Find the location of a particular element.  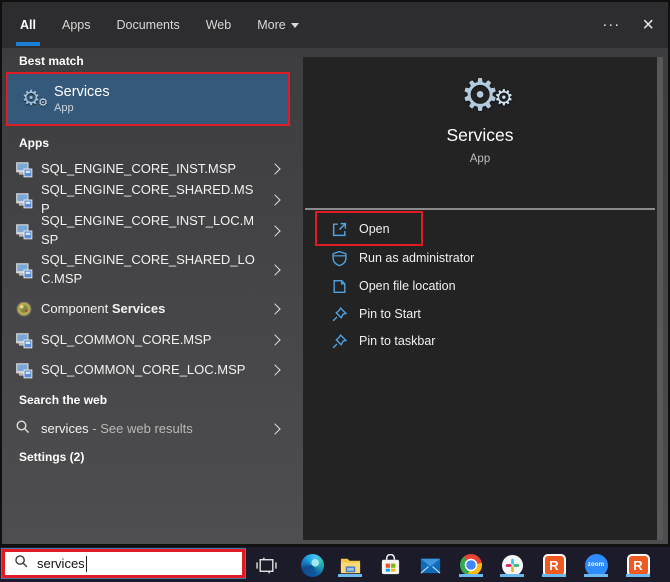

topbar-actions: ··· × is located at coordinates (628, 25).